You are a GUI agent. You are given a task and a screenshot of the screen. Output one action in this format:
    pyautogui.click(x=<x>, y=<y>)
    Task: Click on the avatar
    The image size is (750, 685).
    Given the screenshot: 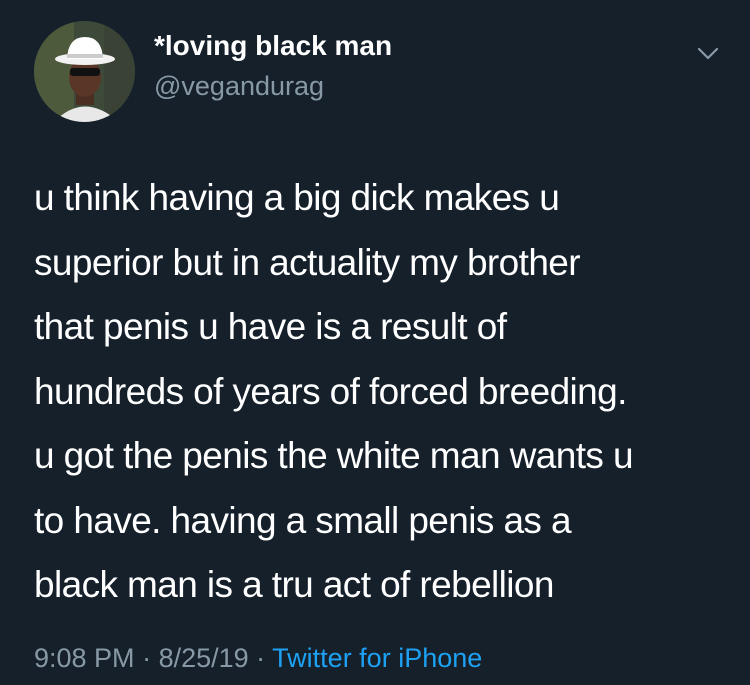 What is the action you would take?
    pyautogui.click(x=84, y=71)
    